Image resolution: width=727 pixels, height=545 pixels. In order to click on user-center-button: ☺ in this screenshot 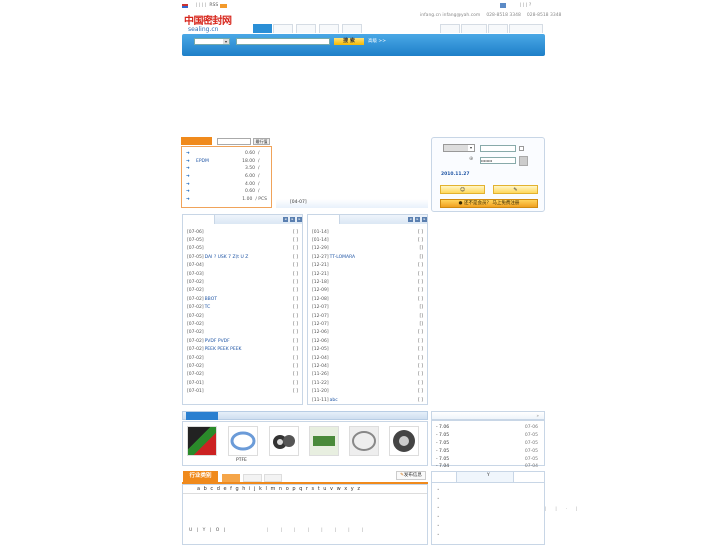, I will do `click(462, 189)`.